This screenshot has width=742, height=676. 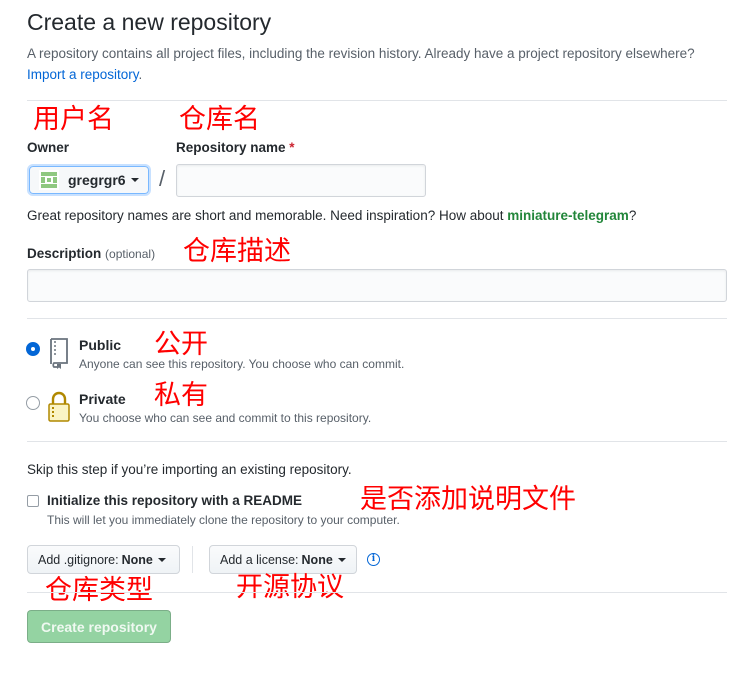 I want to click on subtitle-end: ., so click(x=140, y=74).